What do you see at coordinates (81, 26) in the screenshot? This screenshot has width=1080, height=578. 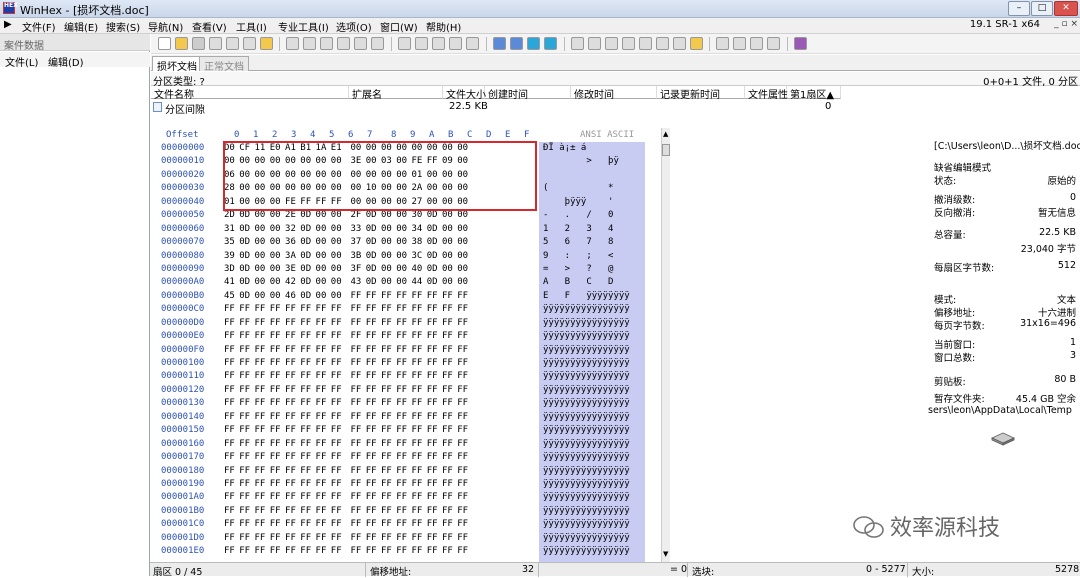 I see `menu-edit: 编辑(E)` at bounding box center [81, 26].